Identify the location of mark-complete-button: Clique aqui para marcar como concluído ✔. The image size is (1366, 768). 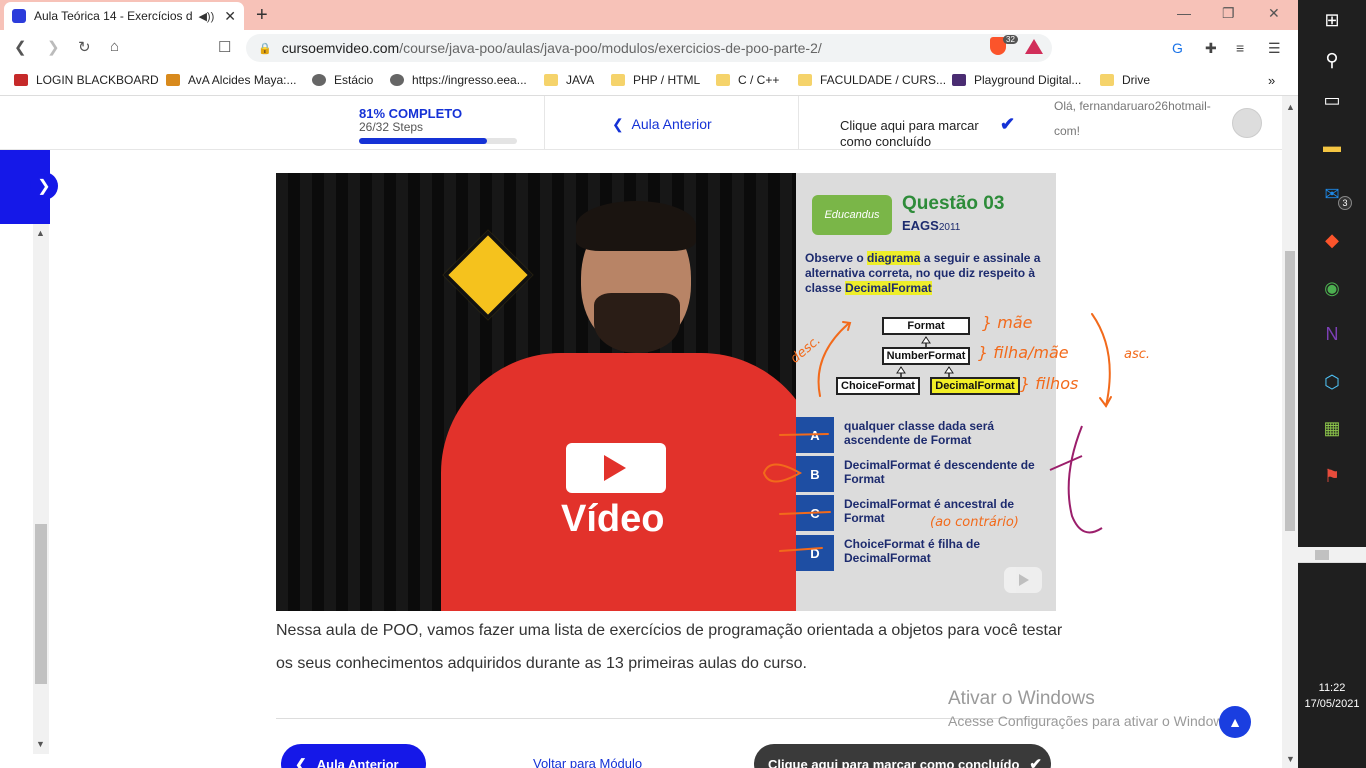
(902, 756).